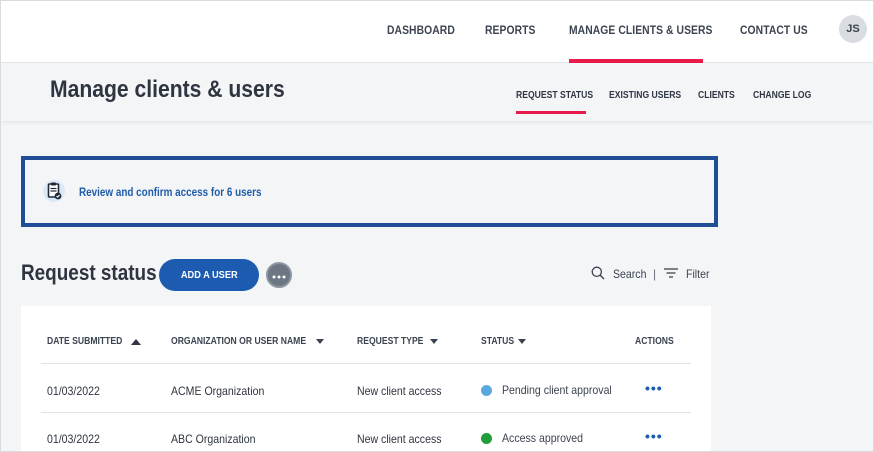 This screenshot has height=452, width=874. I want to click on review-banner: Review and confirm access for 6 users, so click(369, 191).